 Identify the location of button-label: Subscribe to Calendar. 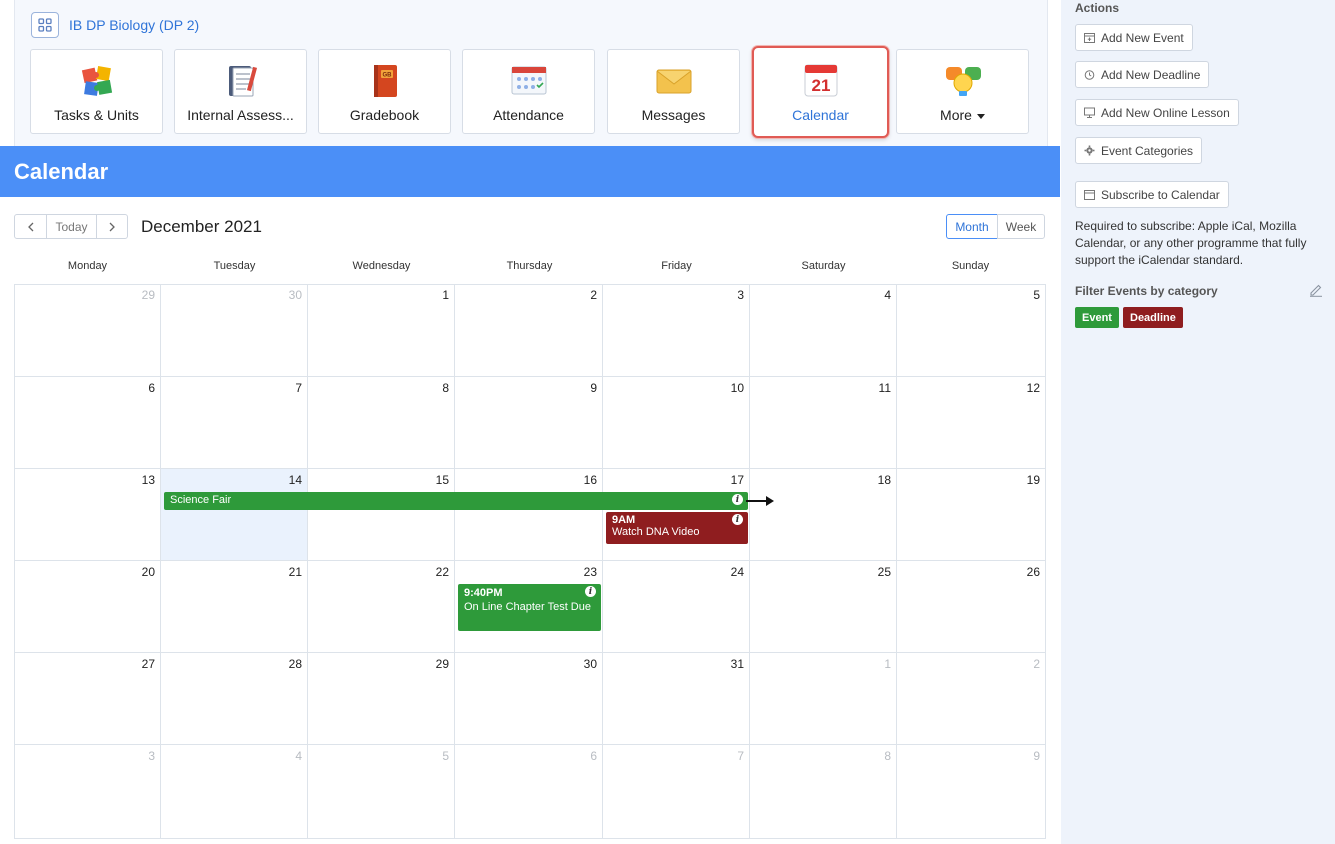
(1160, 194).